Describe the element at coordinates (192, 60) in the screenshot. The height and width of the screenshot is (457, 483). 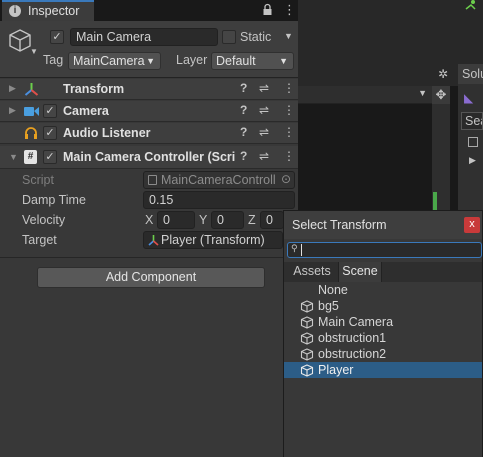
I see `layer-label: Layer` at that location.